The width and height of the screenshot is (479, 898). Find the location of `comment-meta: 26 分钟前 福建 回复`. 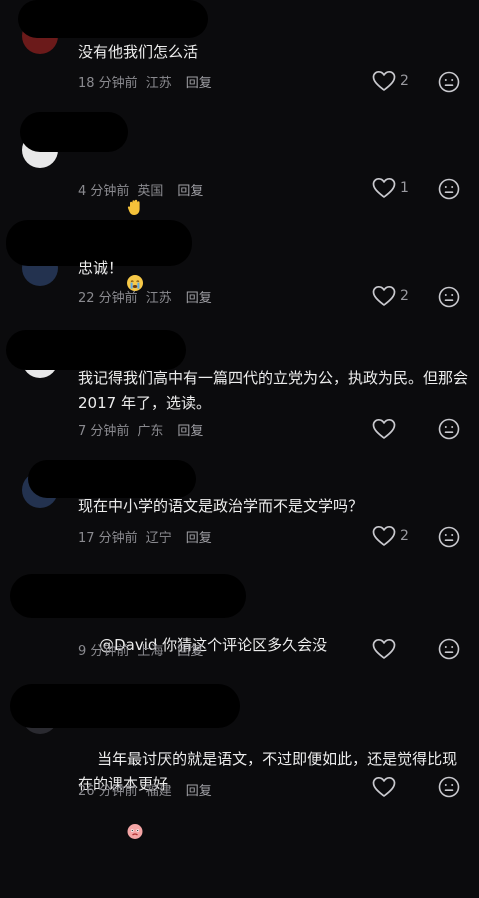

comment-meta: 26 分钟前 福建 回复 is located at coordinates (145, 789).